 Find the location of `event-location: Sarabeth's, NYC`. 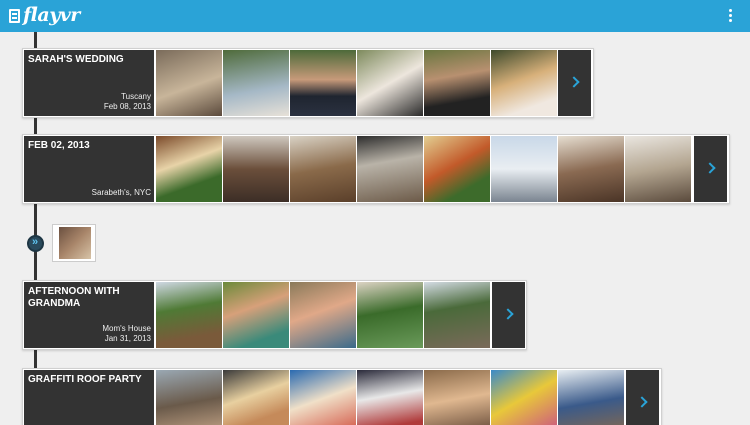

event-location: Sarabeth's, NYC is located at coordinates (121, 192).